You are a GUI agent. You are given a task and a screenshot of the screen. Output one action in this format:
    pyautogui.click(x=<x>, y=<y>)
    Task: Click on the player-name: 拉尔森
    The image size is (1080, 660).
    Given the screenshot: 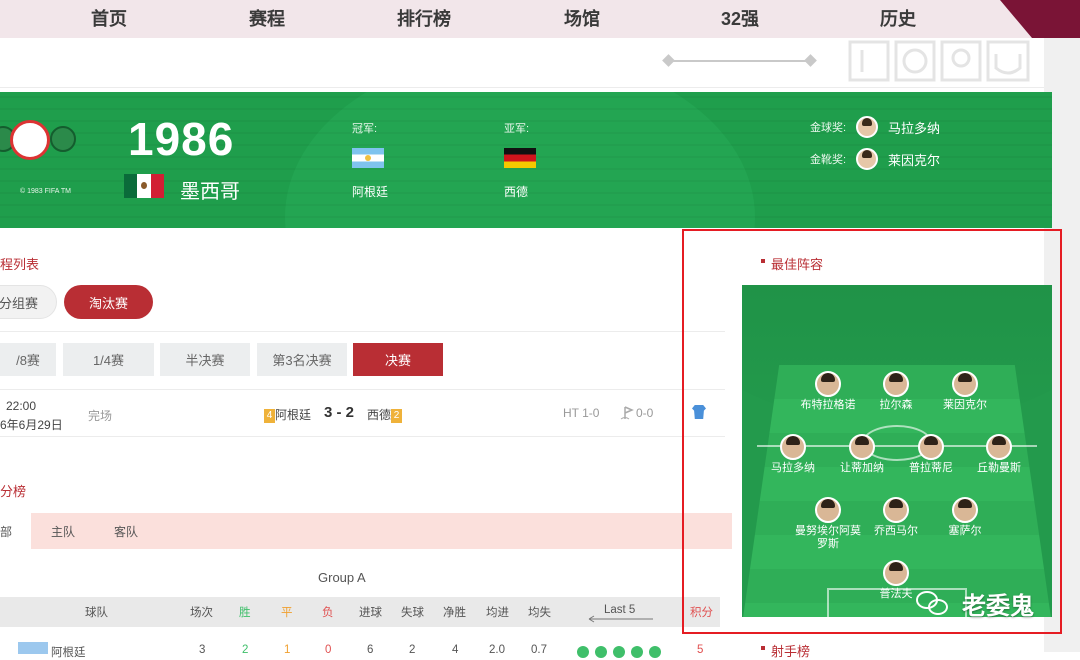 What is the action you would take?
    pyautogui.click(x=896, y=405)
    